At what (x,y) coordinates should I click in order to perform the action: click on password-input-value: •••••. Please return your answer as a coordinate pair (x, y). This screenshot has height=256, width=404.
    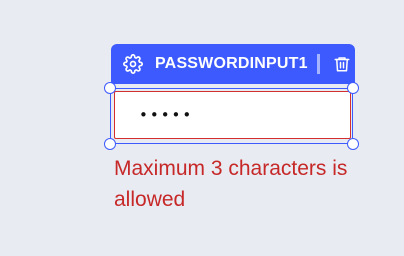
    Looking at the image, I should click on (166, 115).